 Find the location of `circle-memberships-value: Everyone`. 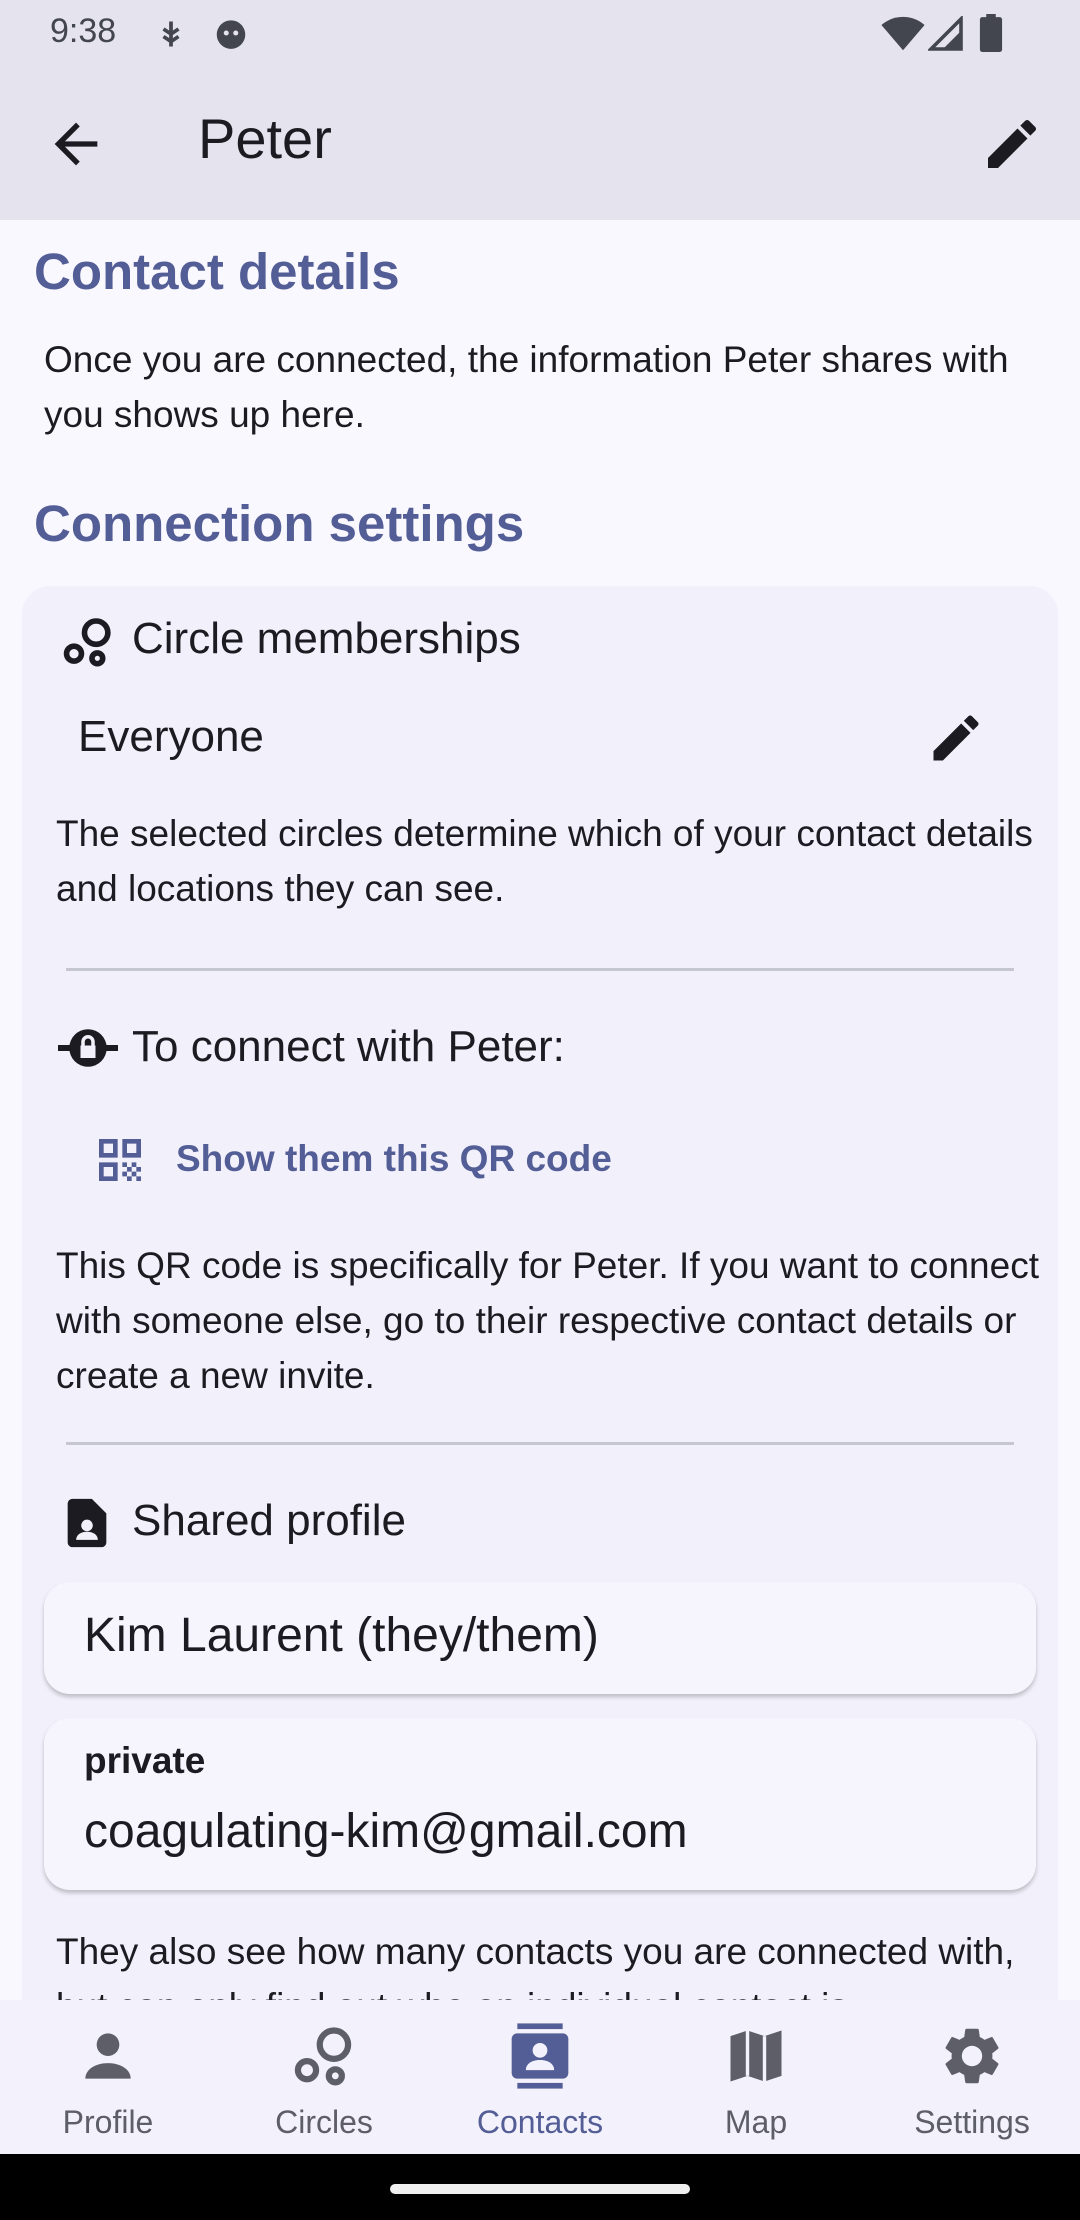

circle-memberships-value: Everyone is located at coordinates (171, 736).